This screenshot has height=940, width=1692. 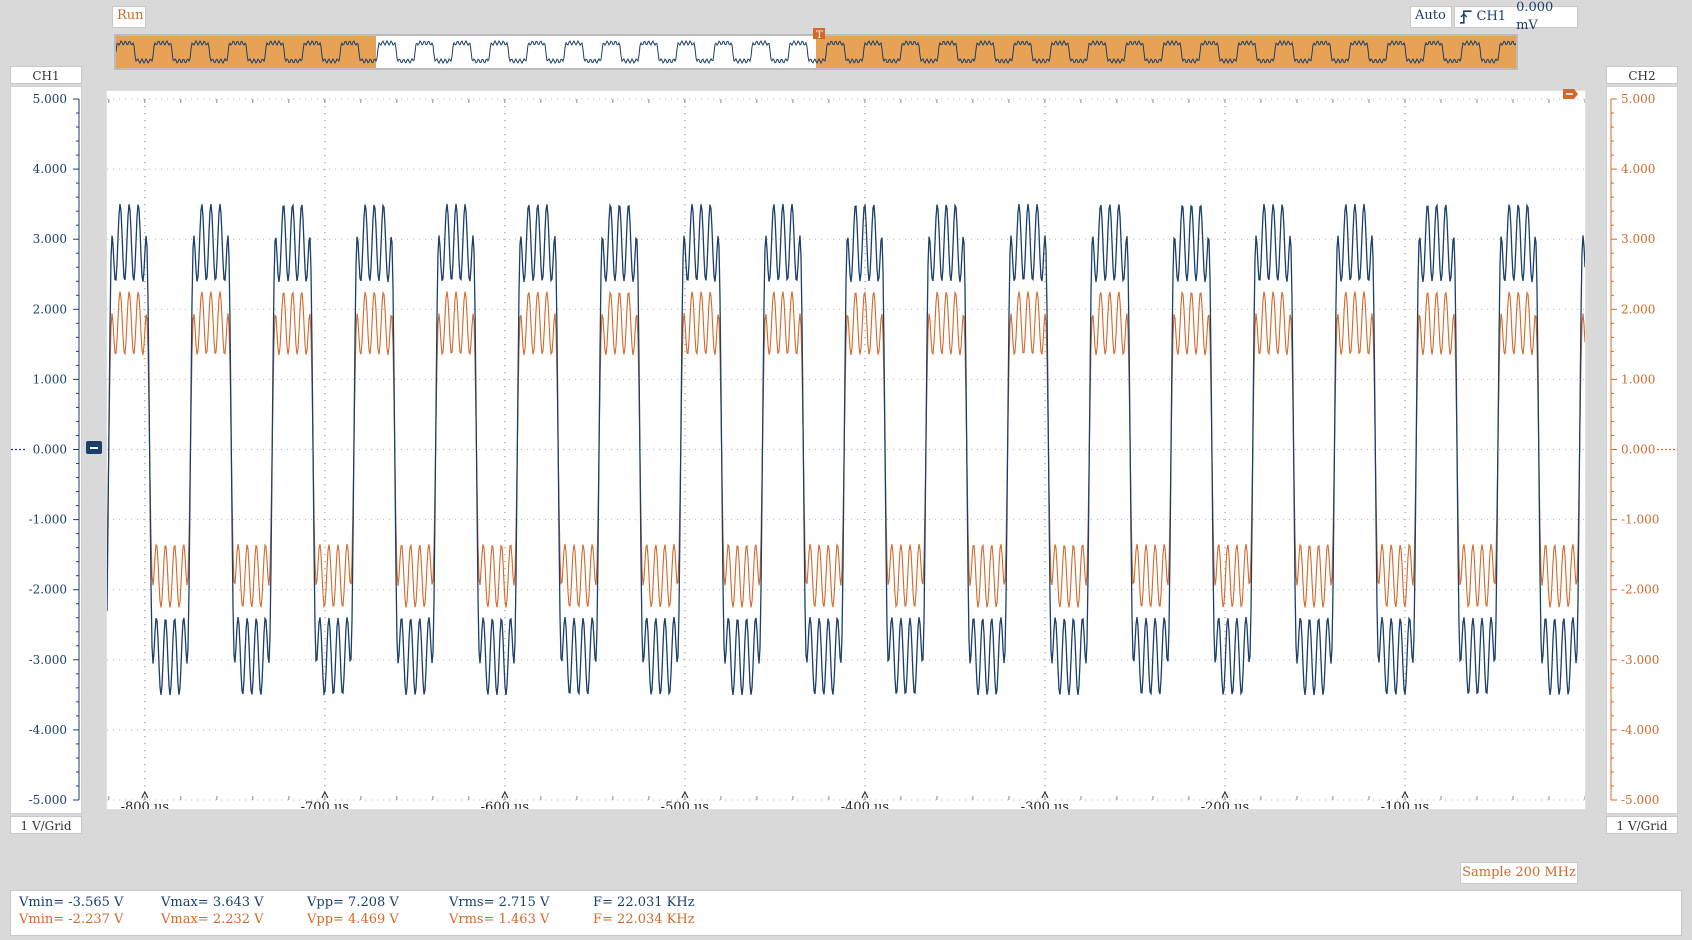 I want to click on svg-text: T, so click(x=819, y=35).